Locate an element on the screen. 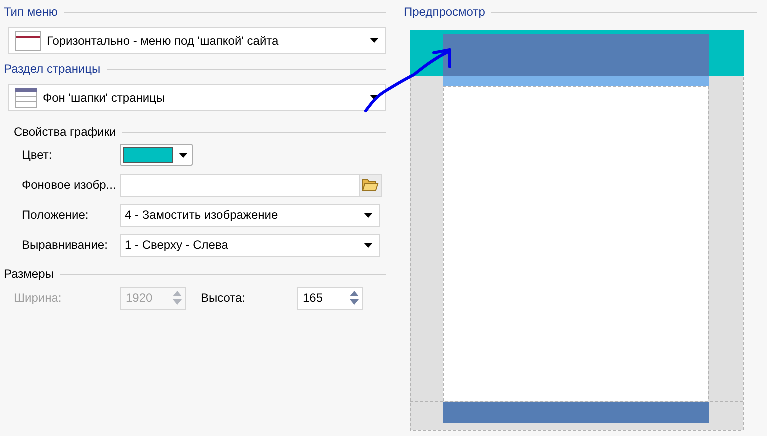 The width and height of the screenshot is (767, 436). field-label: Ширина: is located at coordinates (38, 298).